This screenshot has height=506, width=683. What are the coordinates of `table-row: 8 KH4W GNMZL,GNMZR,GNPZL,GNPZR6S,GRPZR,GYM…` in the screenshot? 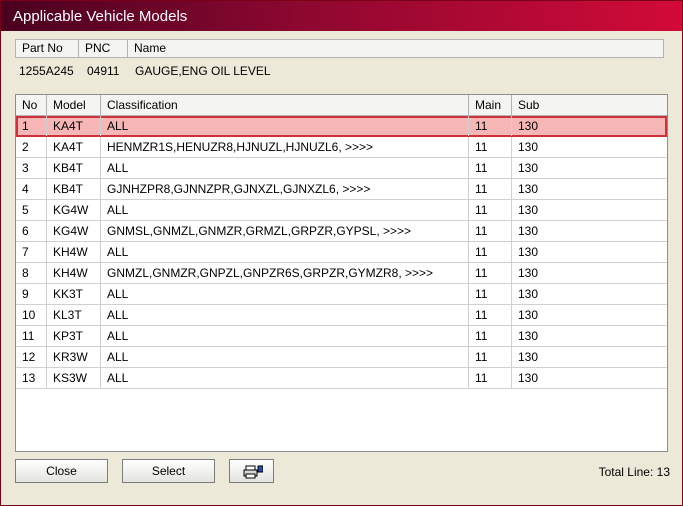 It's located at (341, 273).